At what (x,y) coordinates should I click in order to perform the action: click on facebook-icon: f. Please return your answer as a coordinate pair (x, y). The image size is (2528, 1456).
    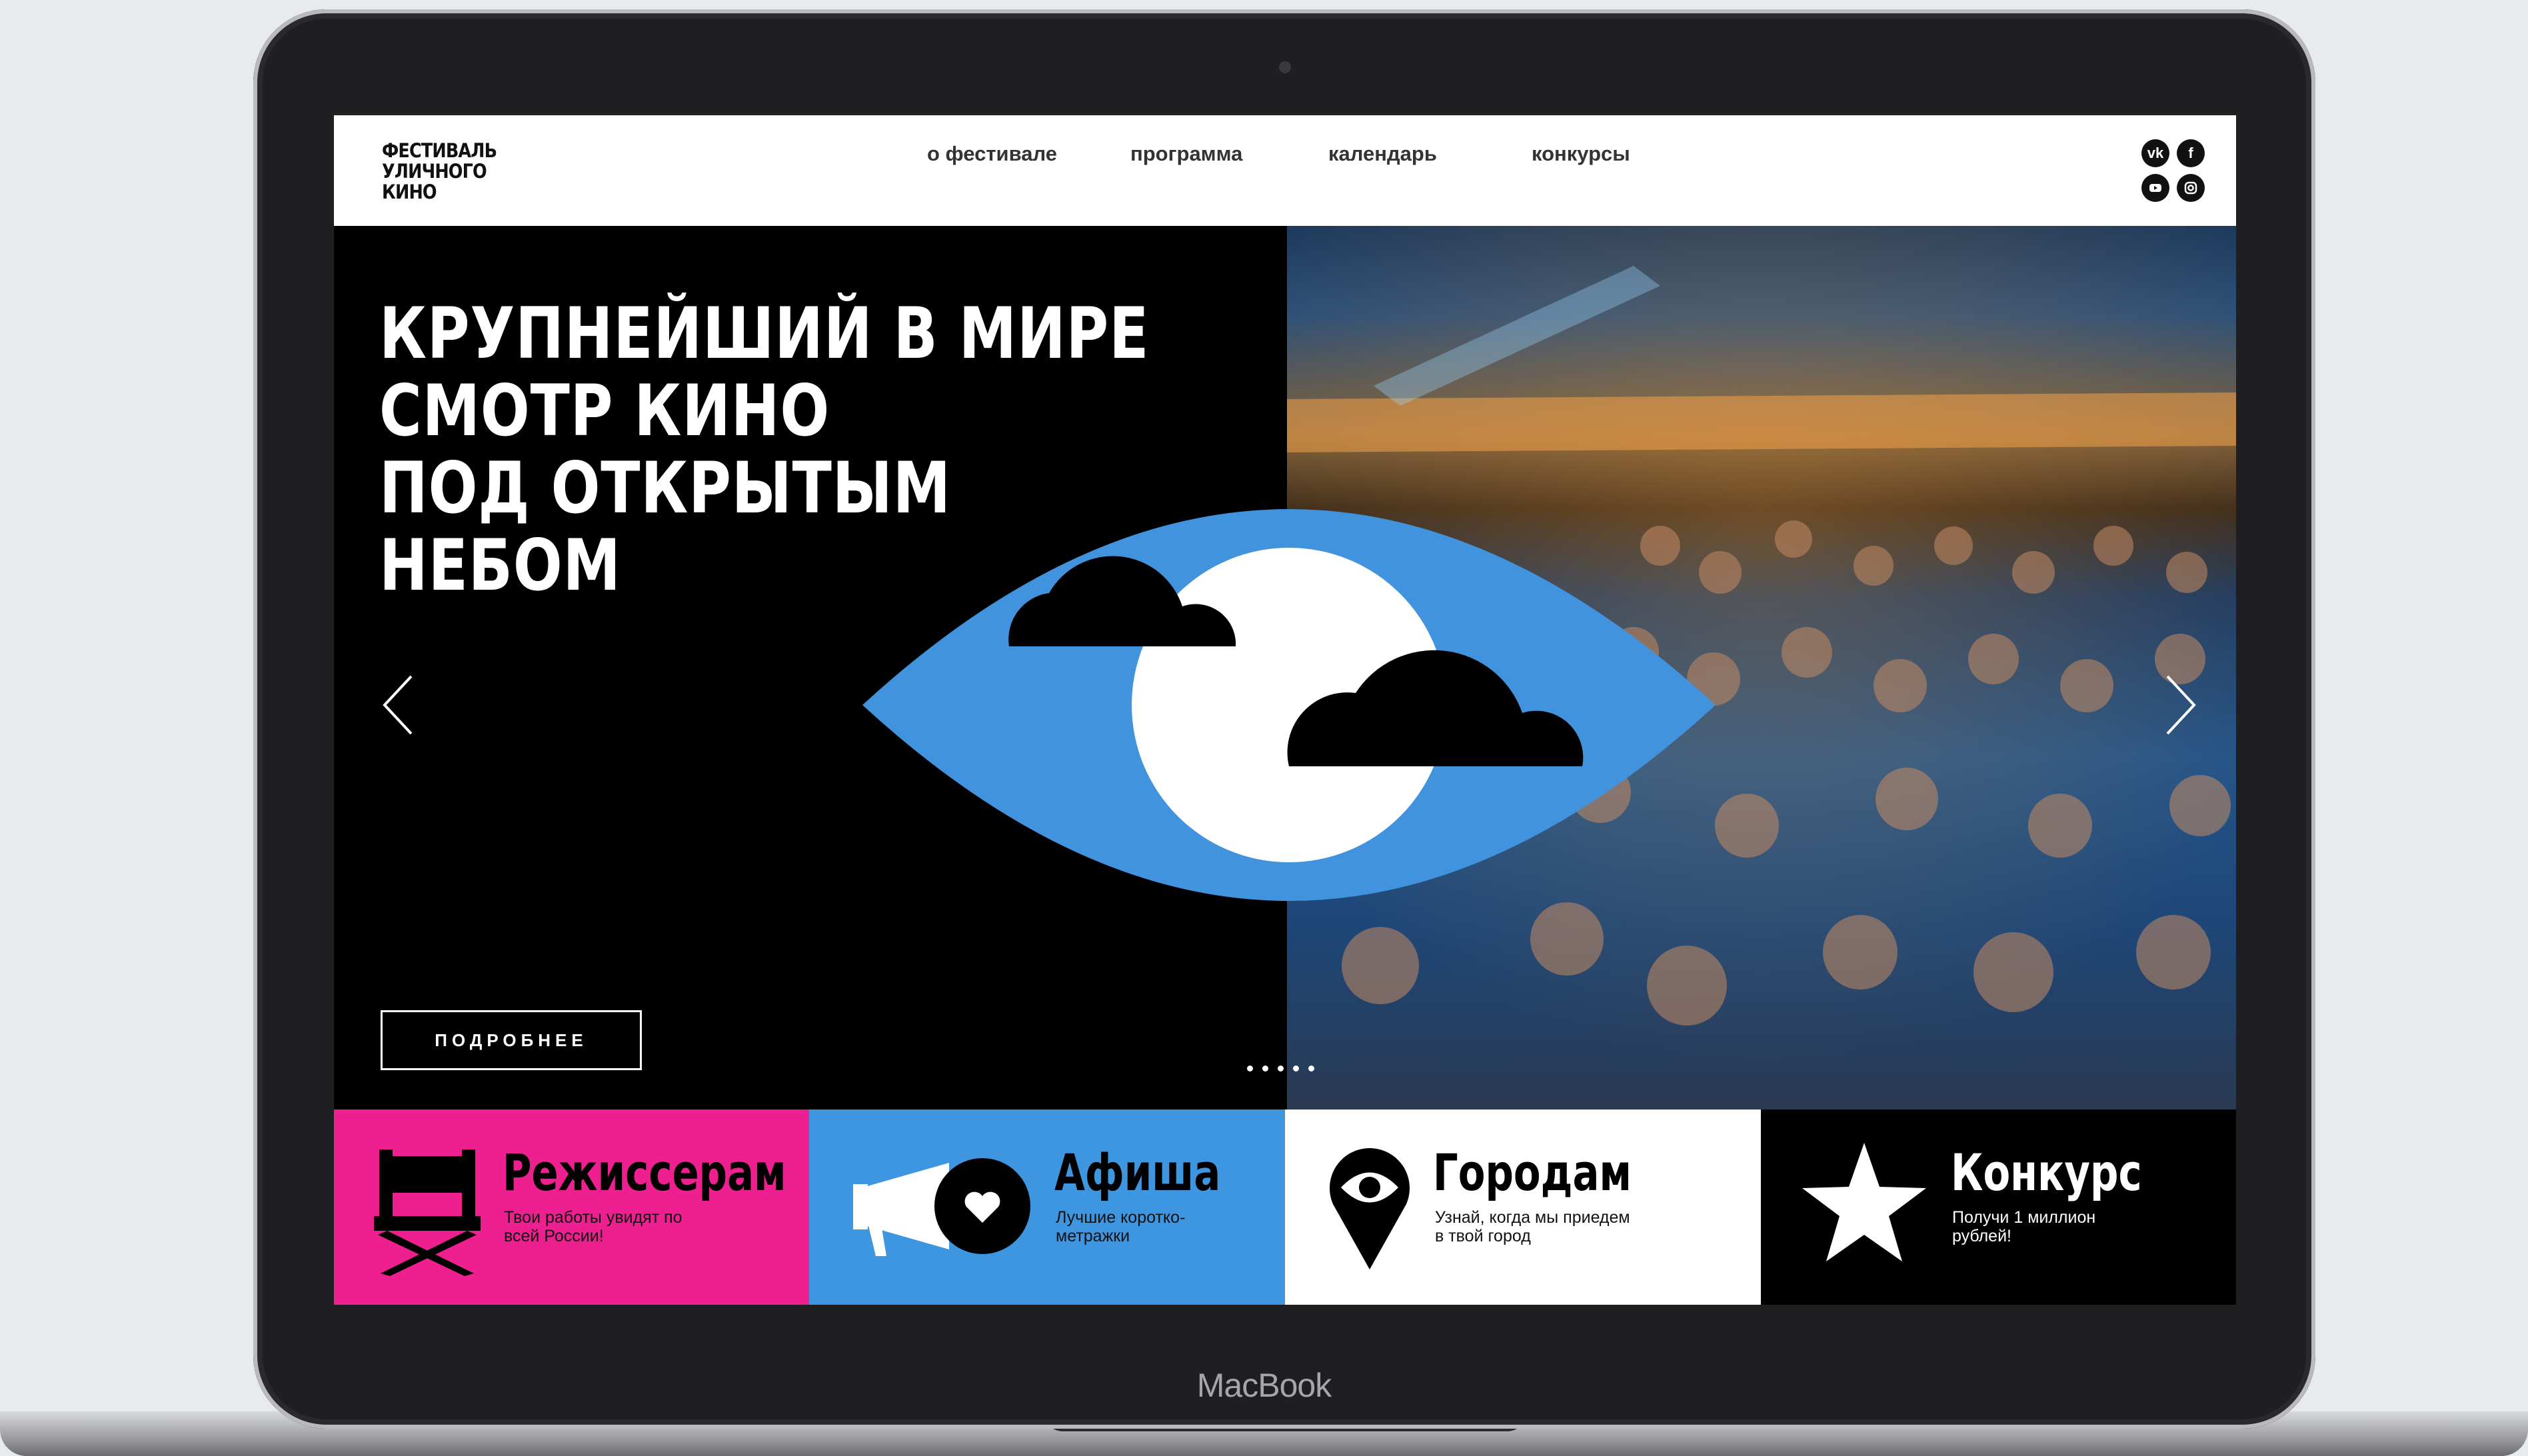
    Looking at the image, I should click on (2191, 153).